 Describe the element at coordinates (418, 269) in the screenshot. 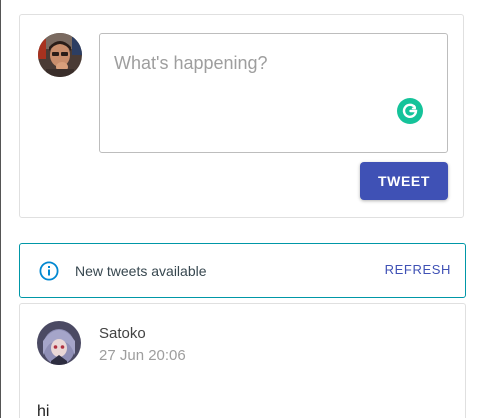

I see `refresh-button: REFRESH` at that location.